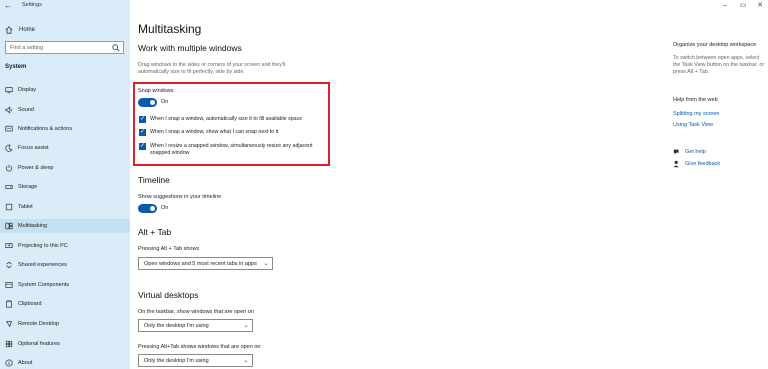  Describe the element at coordinates (9, 344) in the screenshot. I see `optional-features-icon` at that location.